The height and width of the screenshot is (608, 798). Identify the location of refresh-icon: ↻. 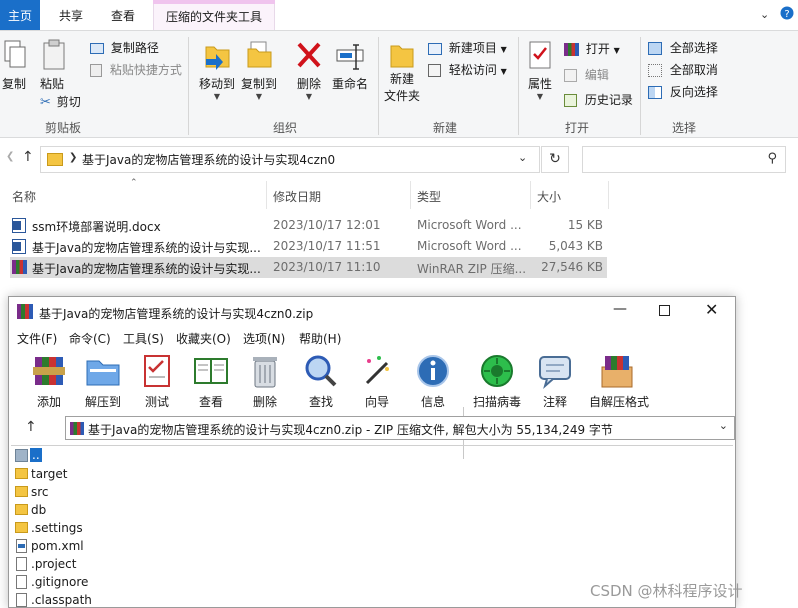
(555, 159).